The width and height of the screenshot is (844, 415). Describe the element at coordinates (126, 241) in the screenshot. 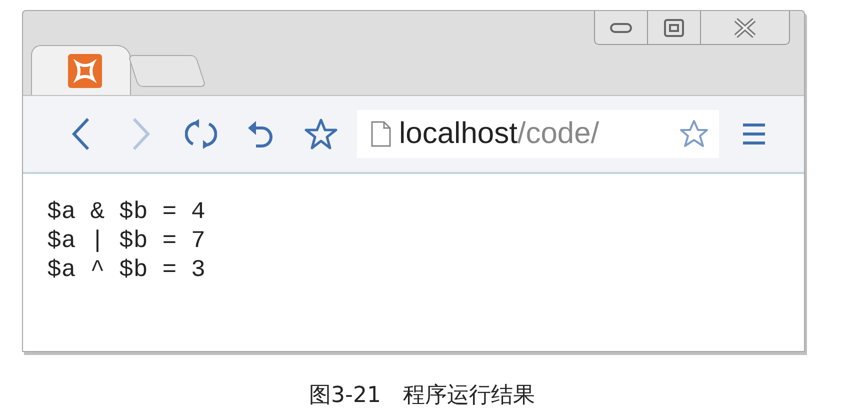

I see `output-line: $a | $b = 7` at that location.